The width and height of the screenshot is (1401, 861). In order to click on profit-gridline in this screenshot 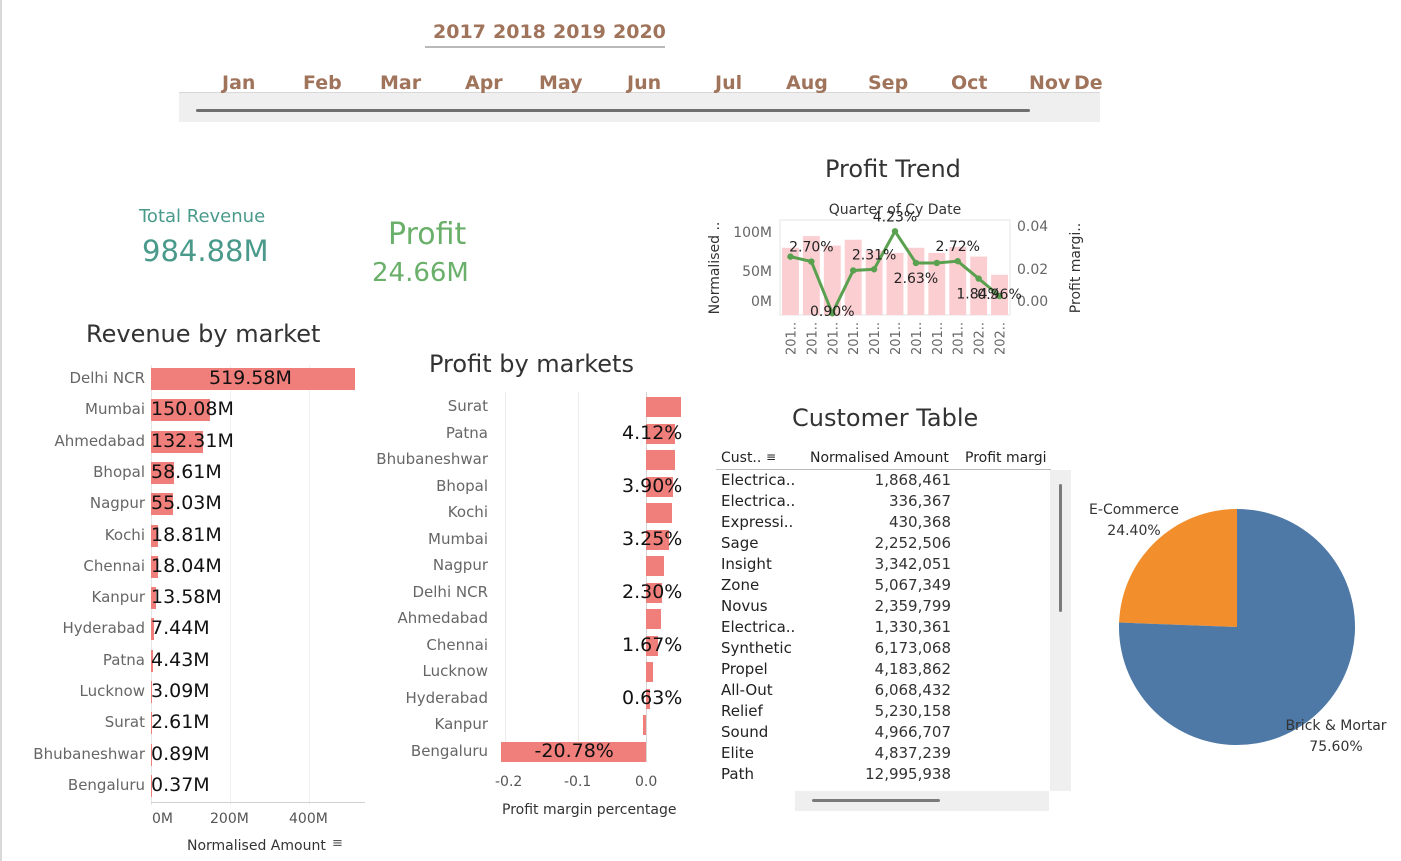, I will do `click(578, 577)`.